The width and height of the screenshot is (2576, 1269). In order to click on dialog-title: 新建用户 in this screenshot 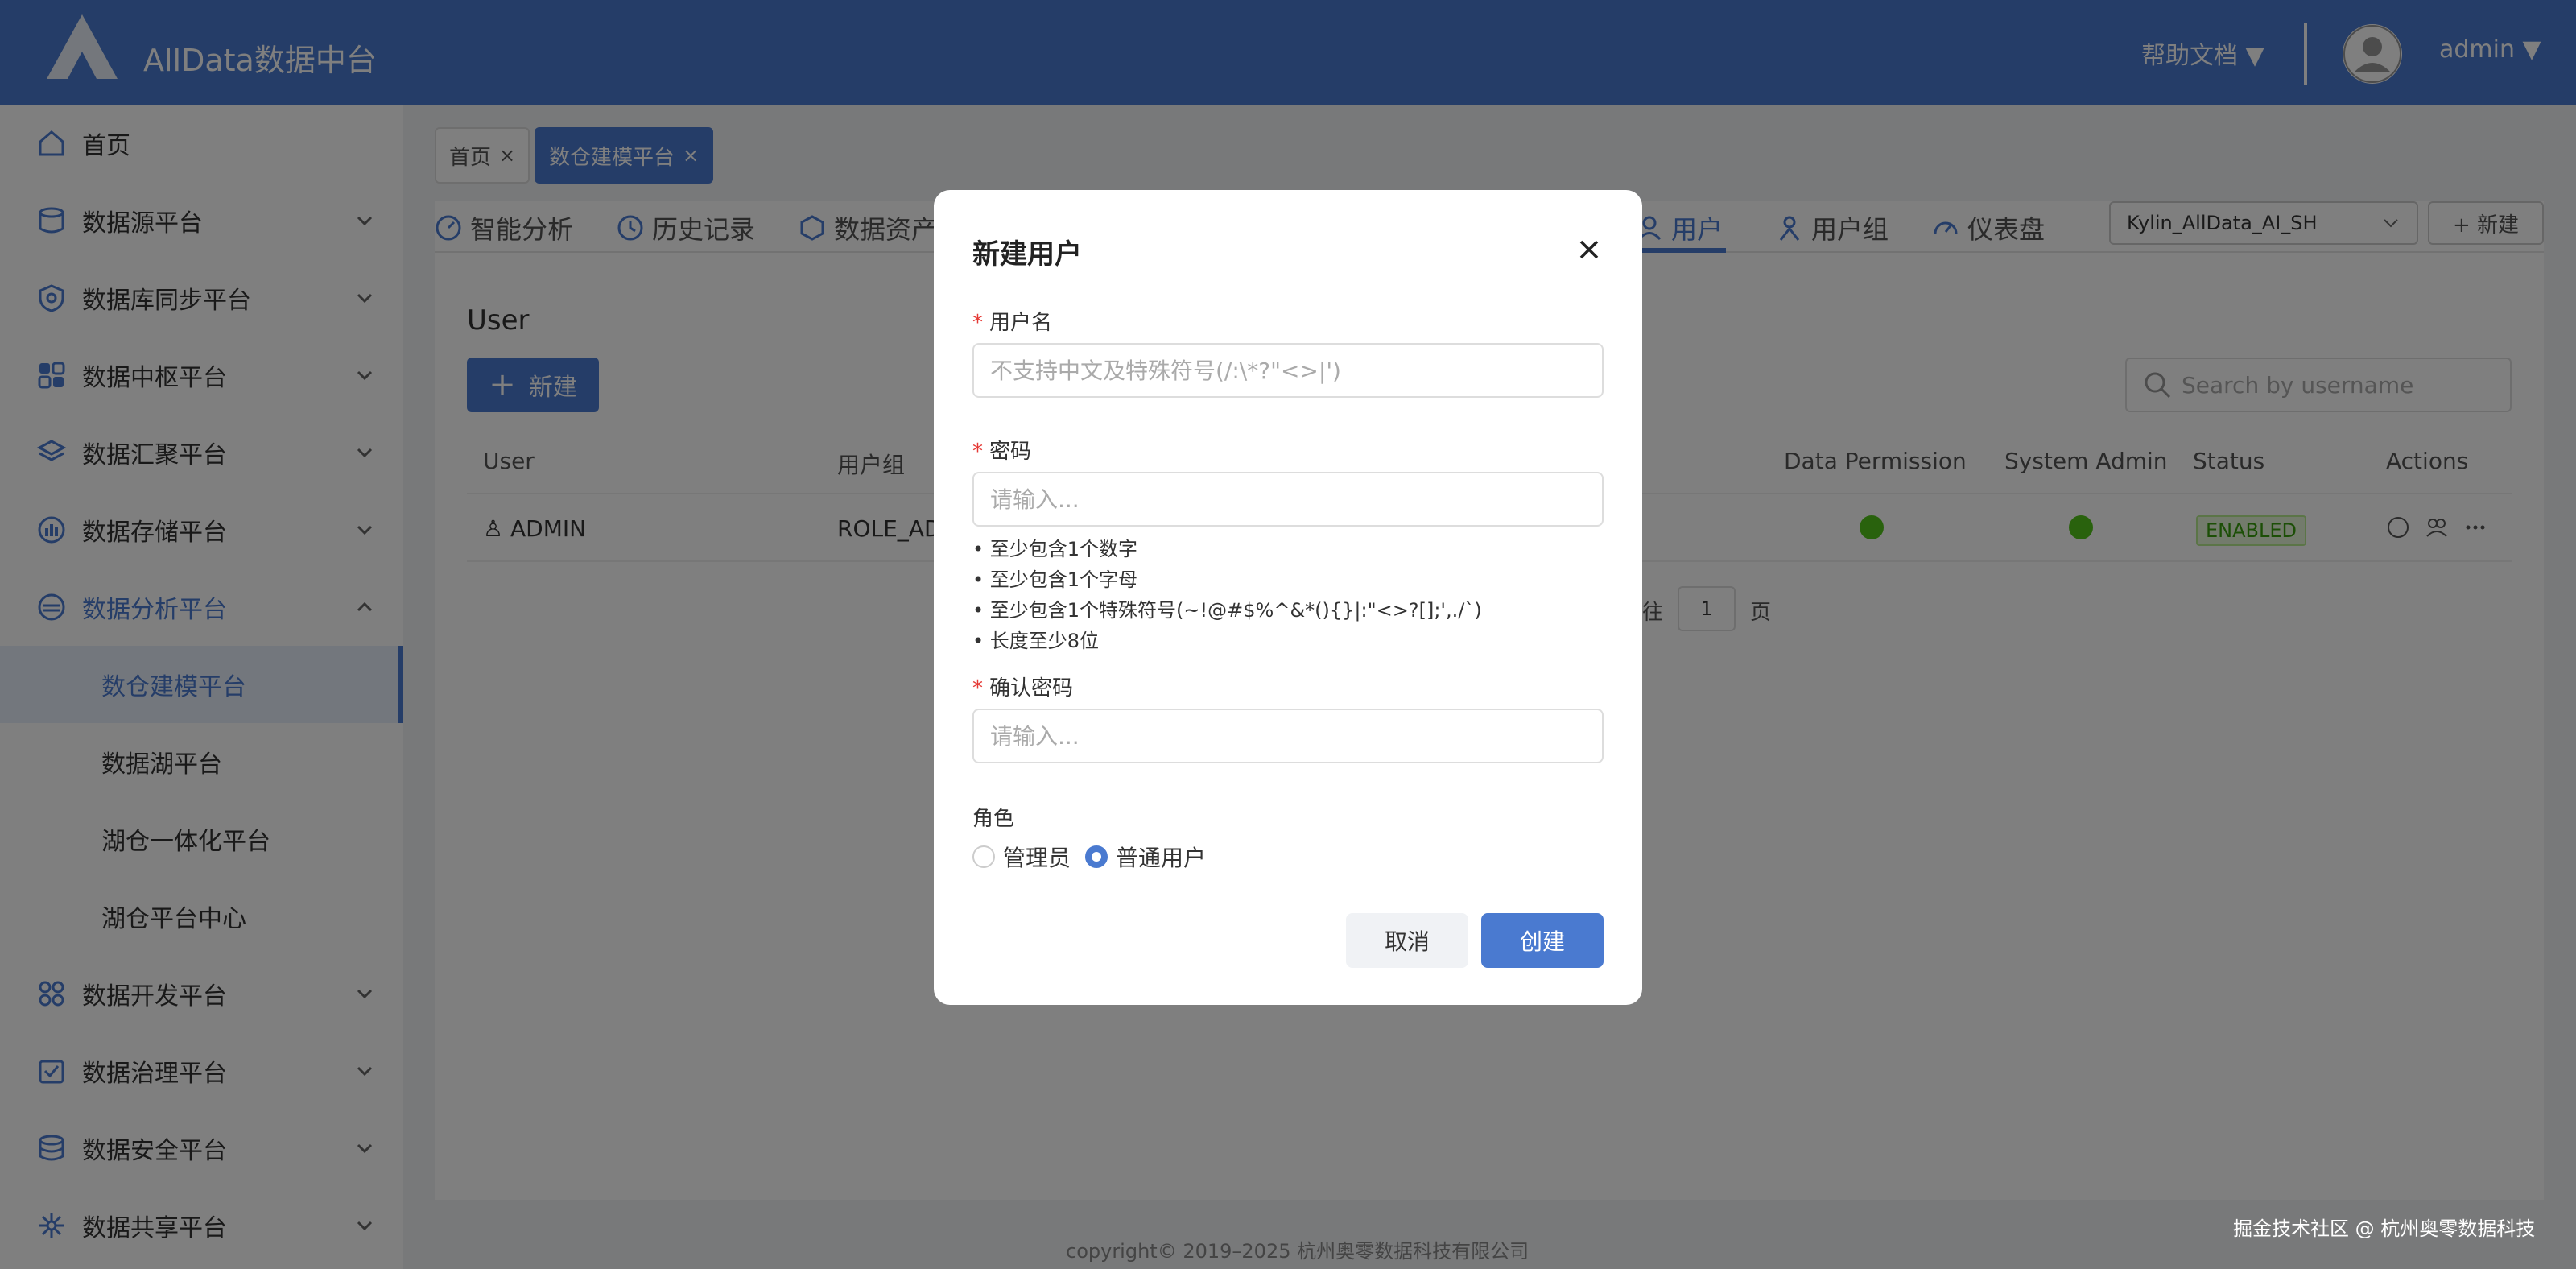, I will do `click(1027, 255)`.